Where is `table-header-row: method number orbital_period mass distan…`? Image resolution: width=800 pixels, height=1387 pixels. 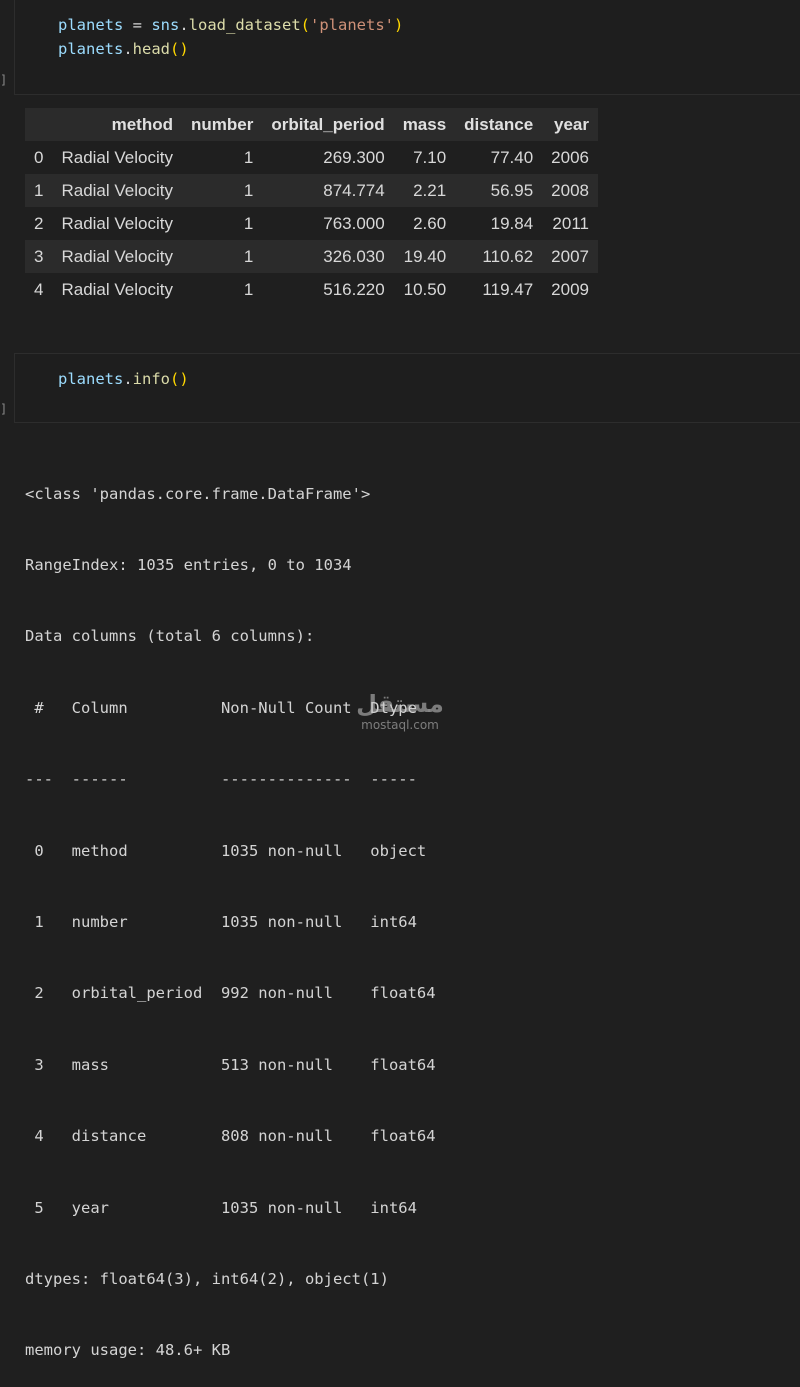
table-header-row: method number orbital_period mass distan… is located at coordinates (311, 124).